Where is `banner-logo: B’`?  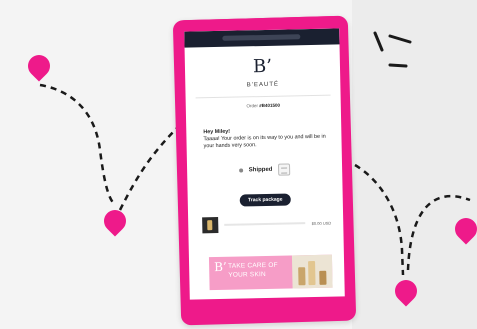 banner-logo: B’ is located at coordinates (220, 267).